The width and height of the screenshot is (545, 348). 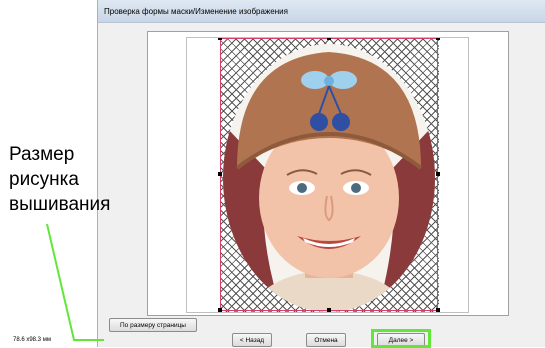 I want to click on callout-line-3: вышивания, so click(x=60, y=204).